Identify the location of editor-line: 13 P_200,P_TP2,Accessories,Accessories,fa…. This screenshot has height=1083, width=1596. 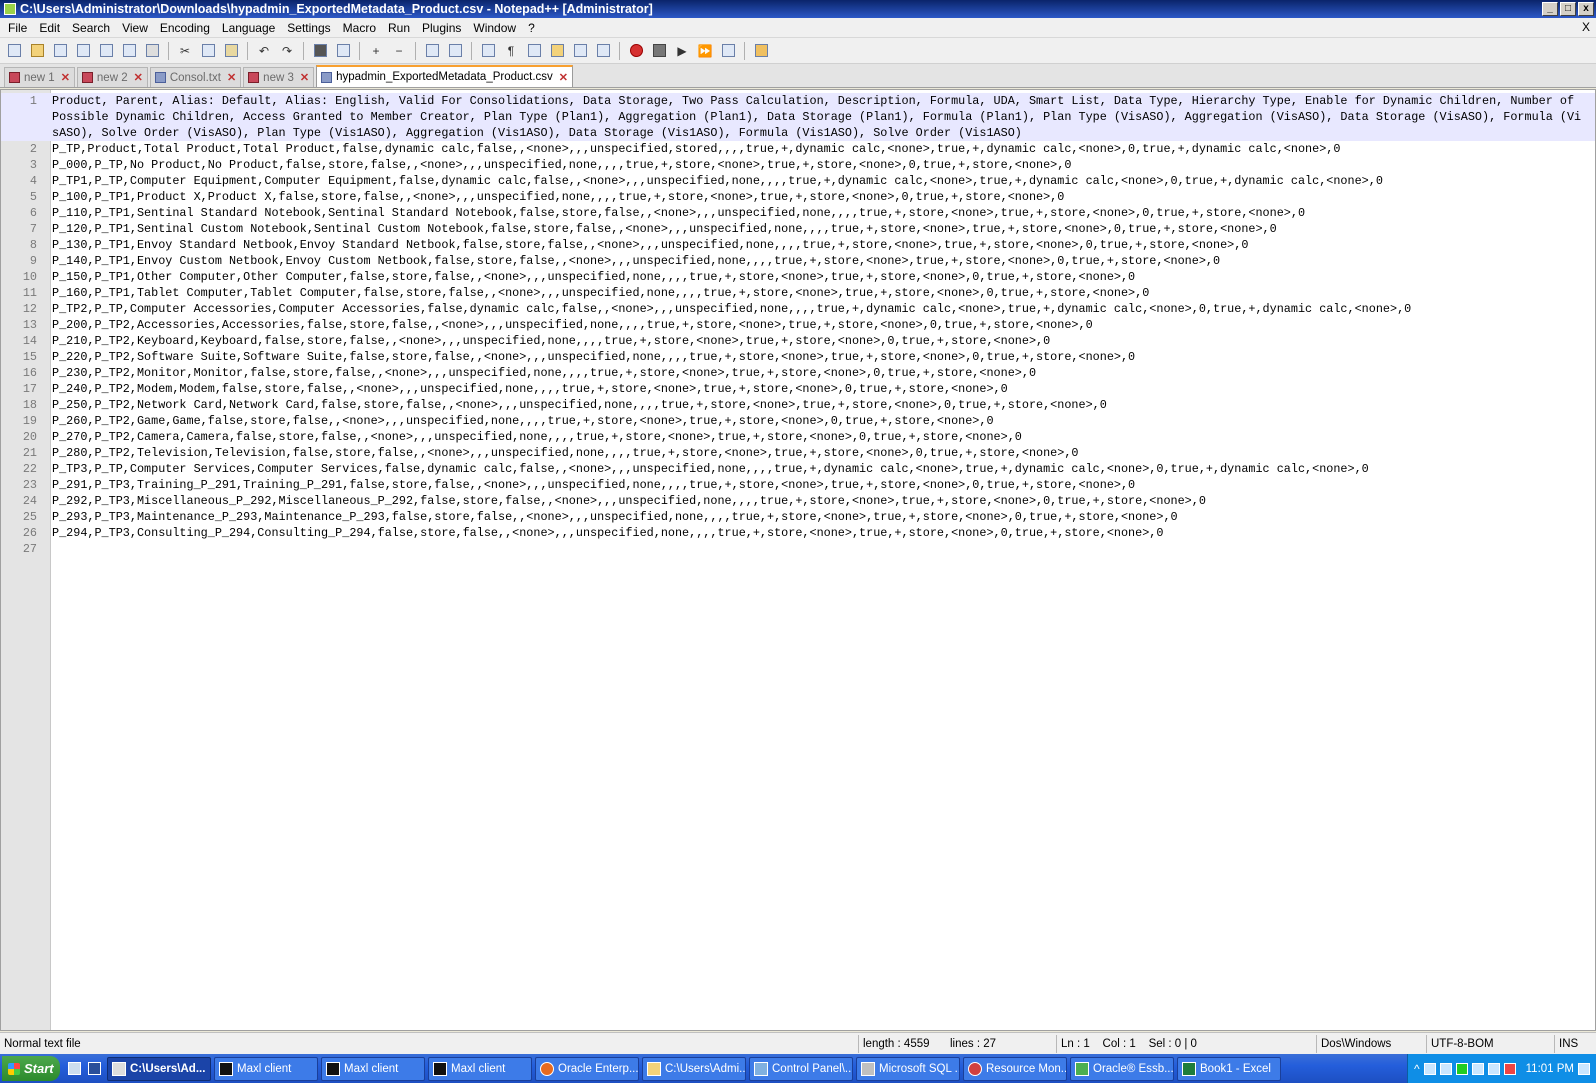
(798, 325).